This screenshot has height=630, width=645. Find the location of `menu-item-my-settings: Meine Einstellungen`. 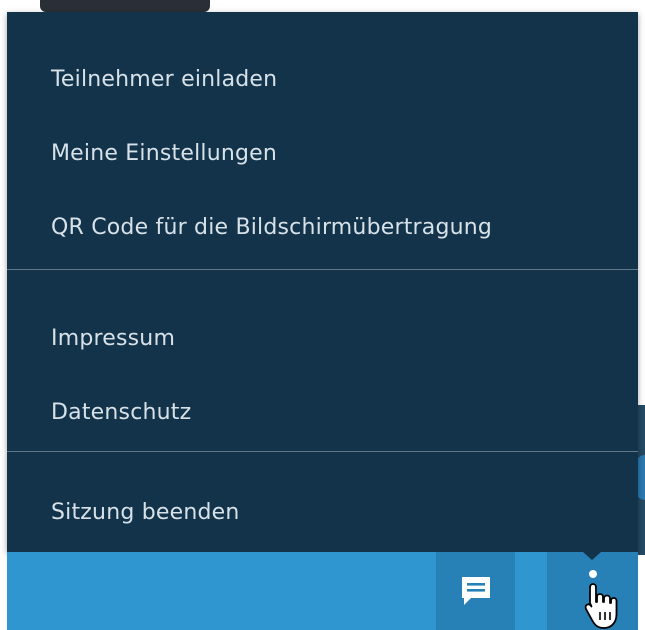

menu-item-my-settings: Meine Einstellungen is located at coordinates (164, 154).